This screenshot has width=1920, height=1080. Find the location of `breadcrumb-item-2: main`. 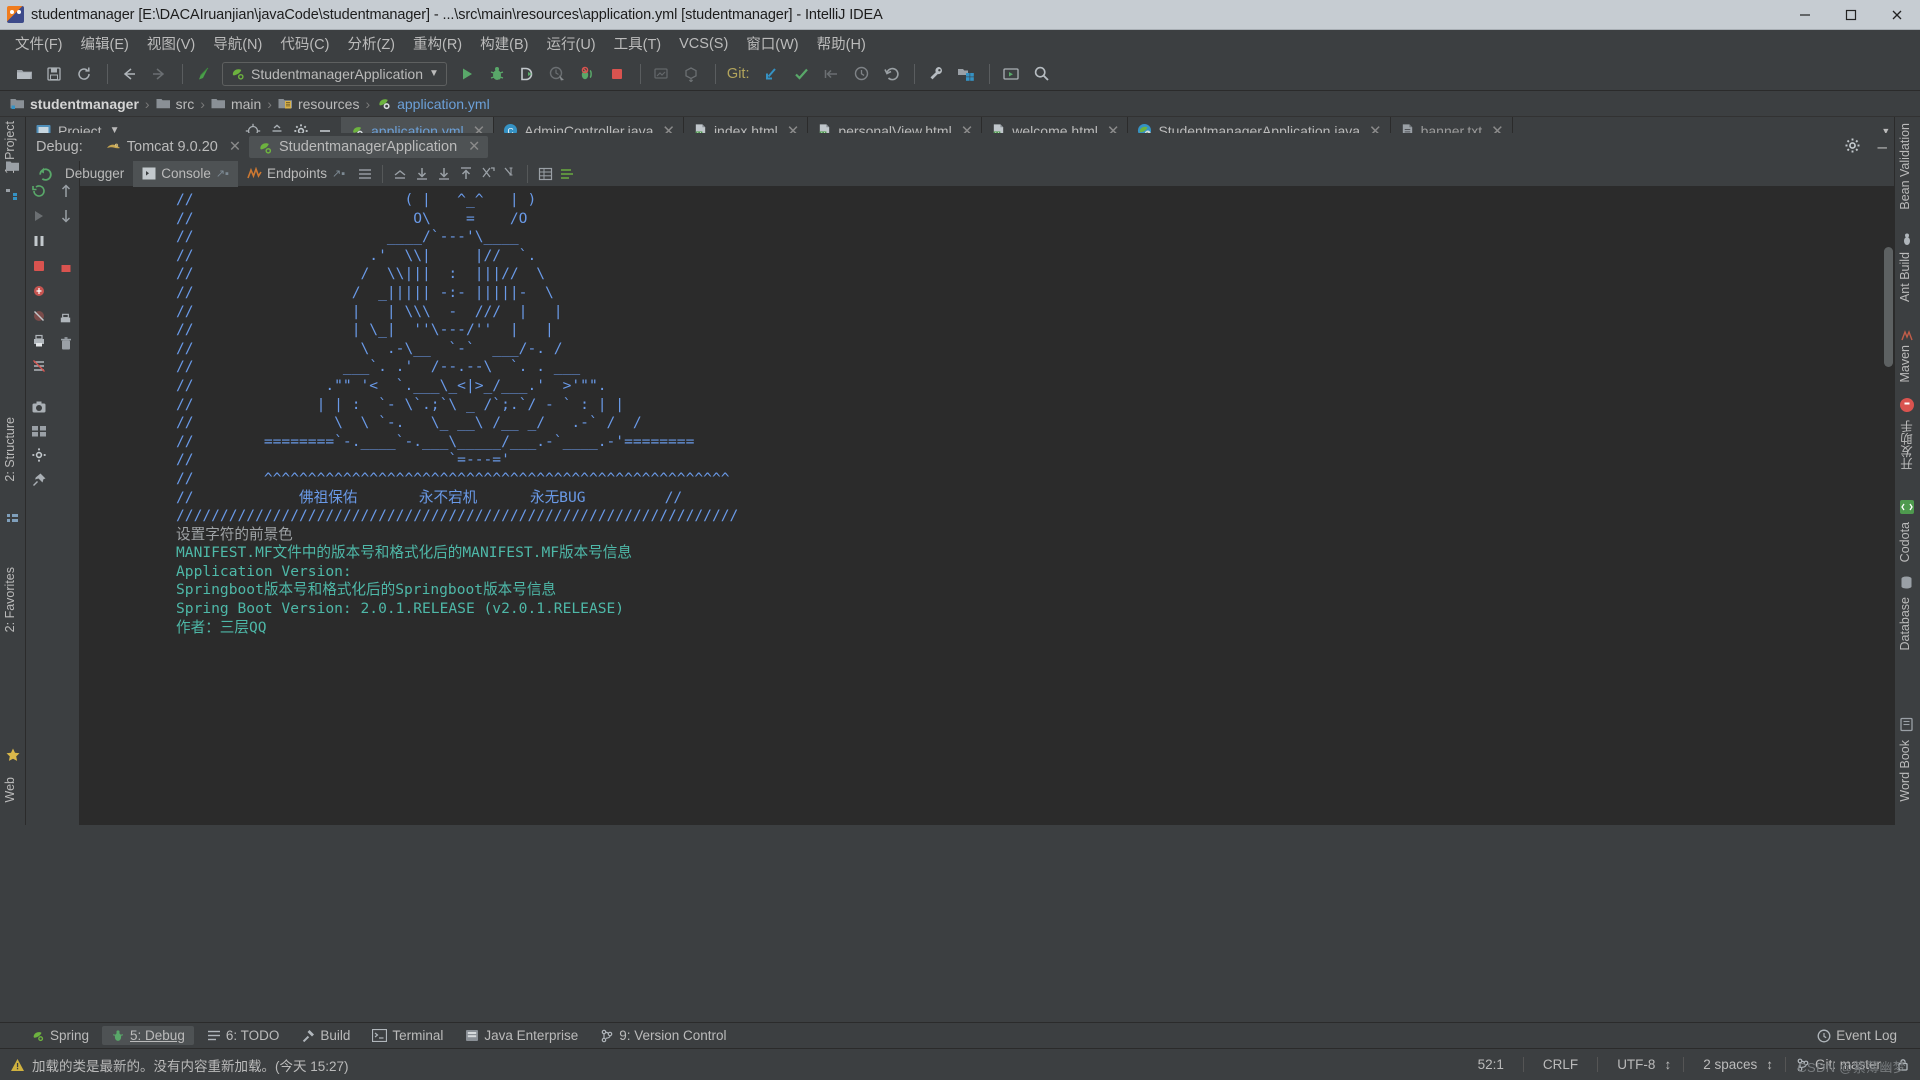

breadcrumb-item-2: main is located at coordinates (236, 104).